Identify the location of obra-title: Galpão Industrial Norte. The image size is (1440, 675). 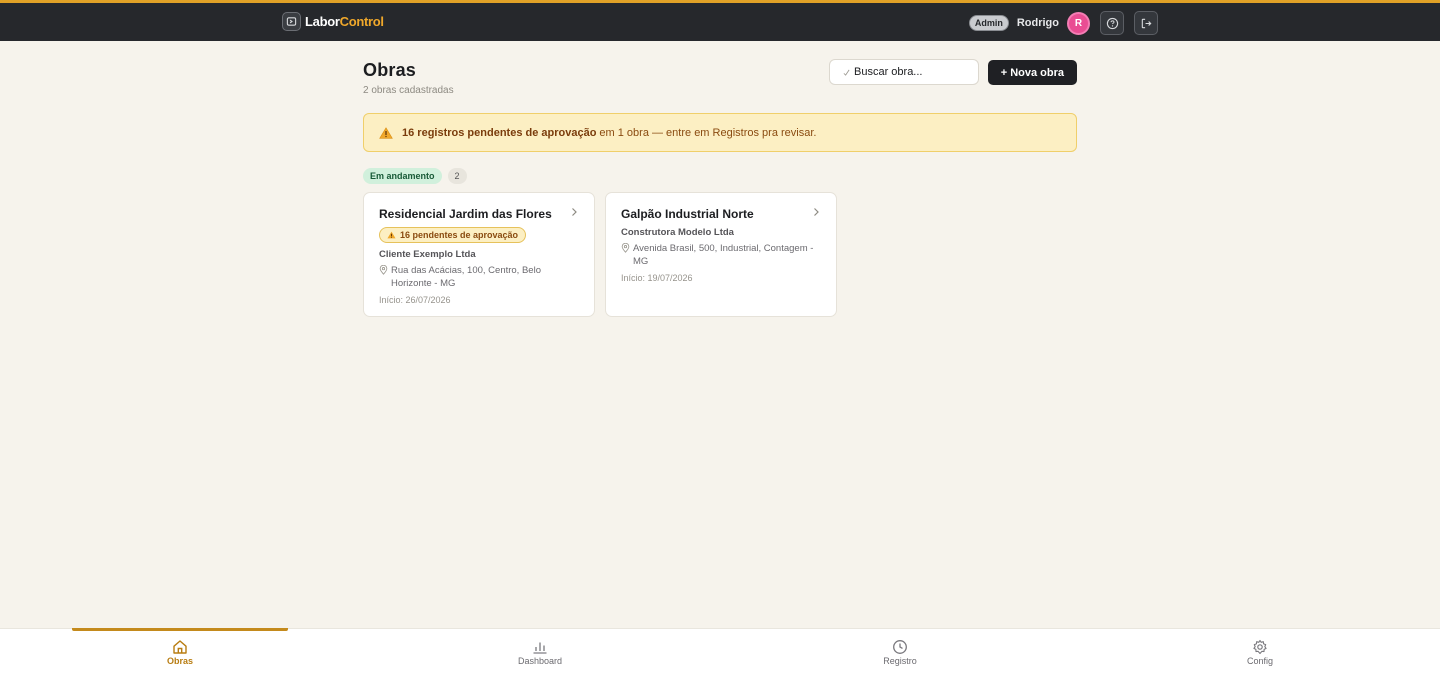
(687, 214).